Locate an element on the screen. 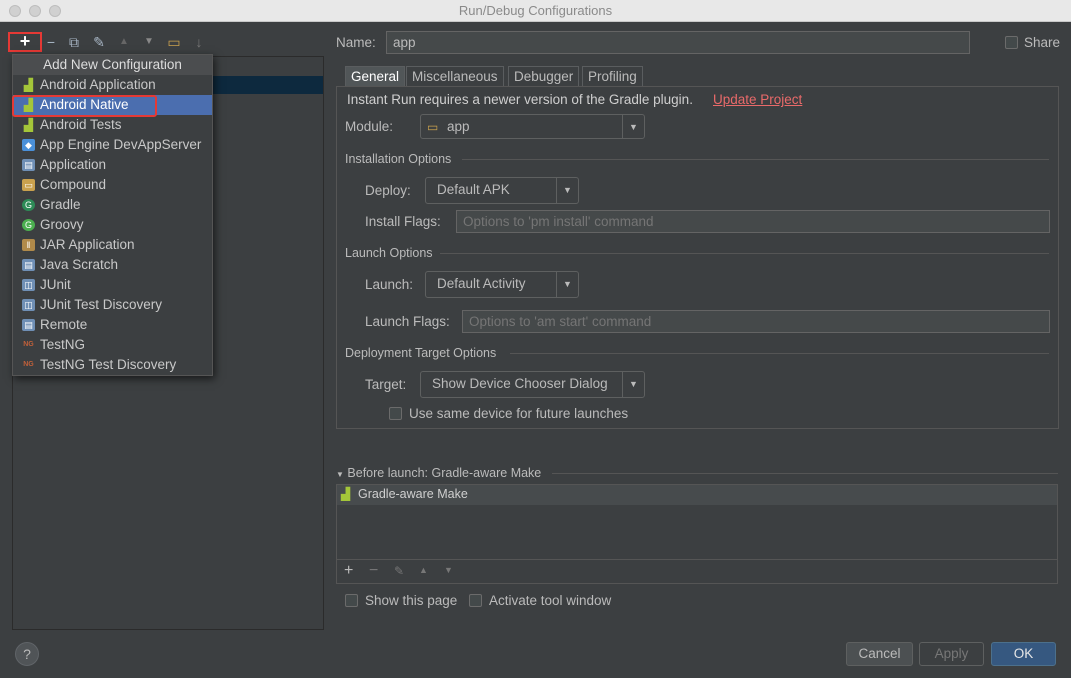  apply-button: Apply is located at coordinates (951, 654).